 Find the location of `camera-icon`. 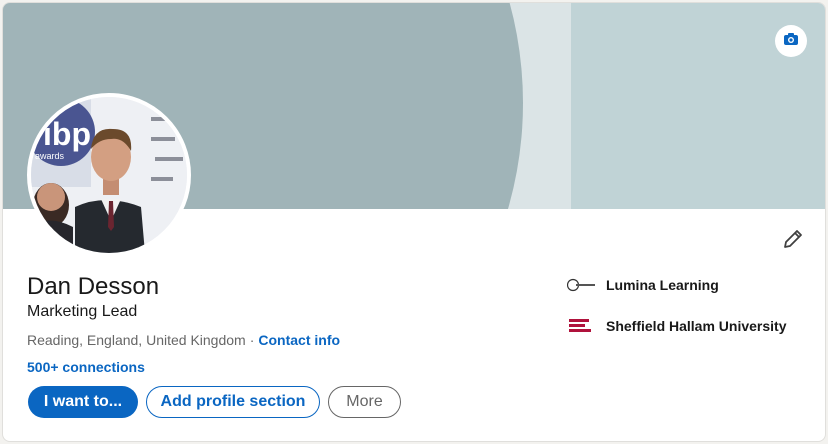

camera-icon is located at coordinates (791, 41).